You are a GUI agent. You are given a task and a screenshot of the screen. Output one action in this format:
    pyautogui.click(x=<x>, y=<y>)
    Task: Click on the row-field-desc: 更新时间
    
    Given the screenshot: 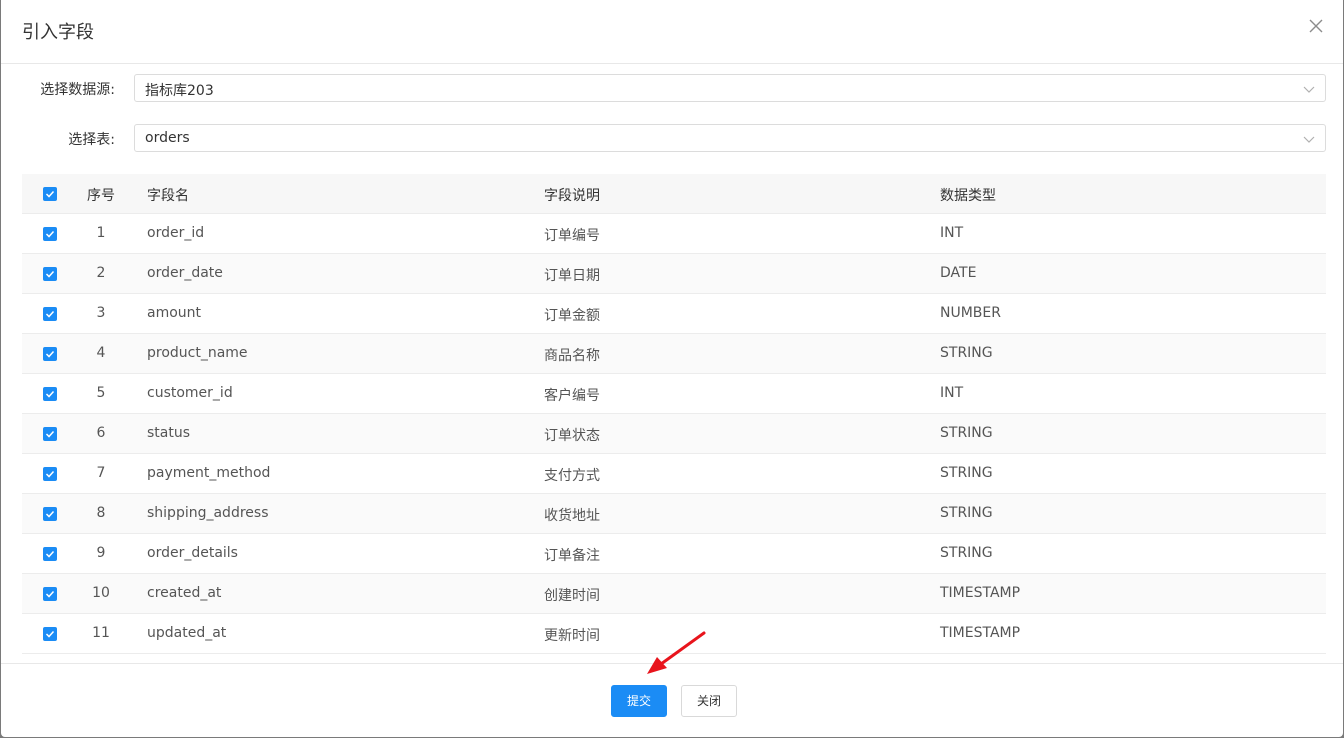 What is the action you would take?
    pyautogui.click(x=572, y=636)
    